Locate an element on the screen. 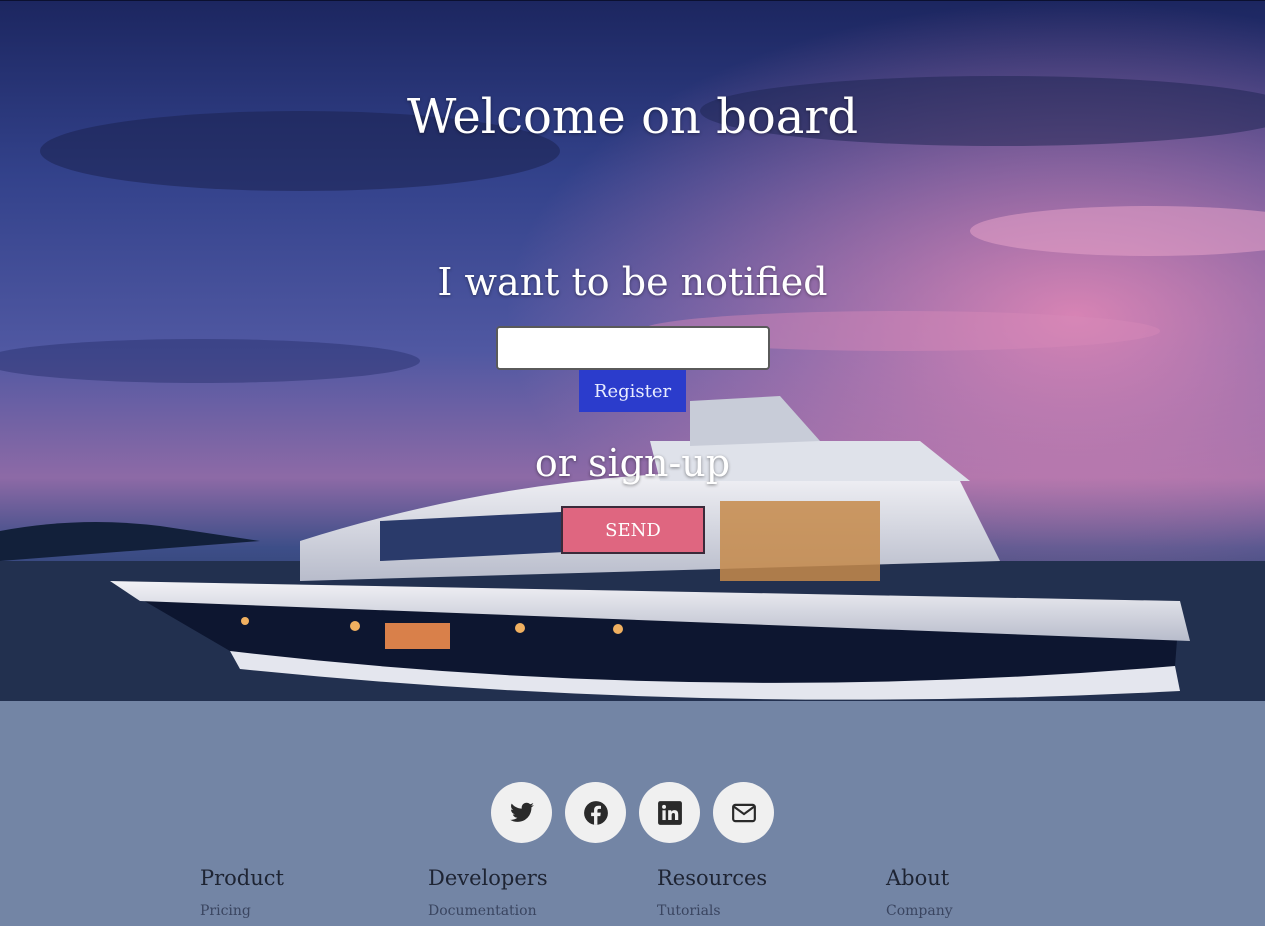  footer-heading: About is located at coordinates (918, 878).